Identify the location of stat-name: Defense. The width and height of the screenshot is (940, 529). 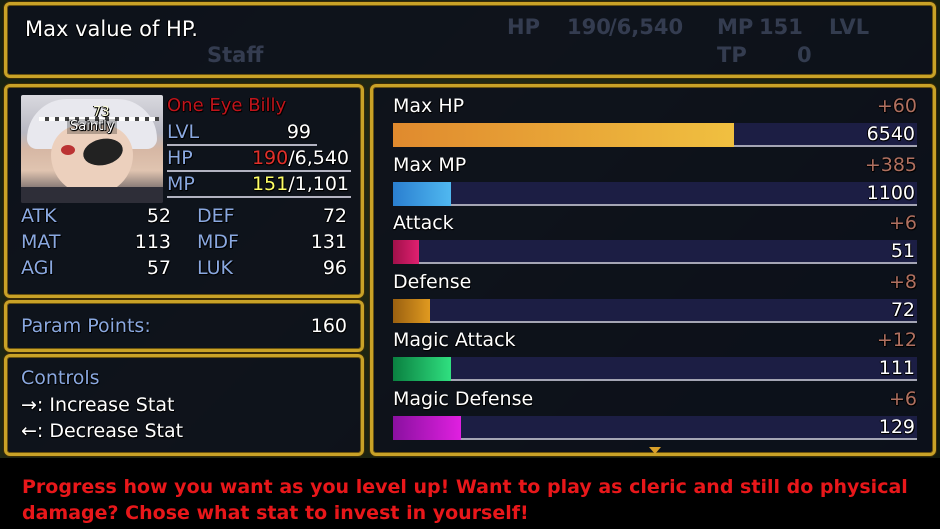
(432, 281).